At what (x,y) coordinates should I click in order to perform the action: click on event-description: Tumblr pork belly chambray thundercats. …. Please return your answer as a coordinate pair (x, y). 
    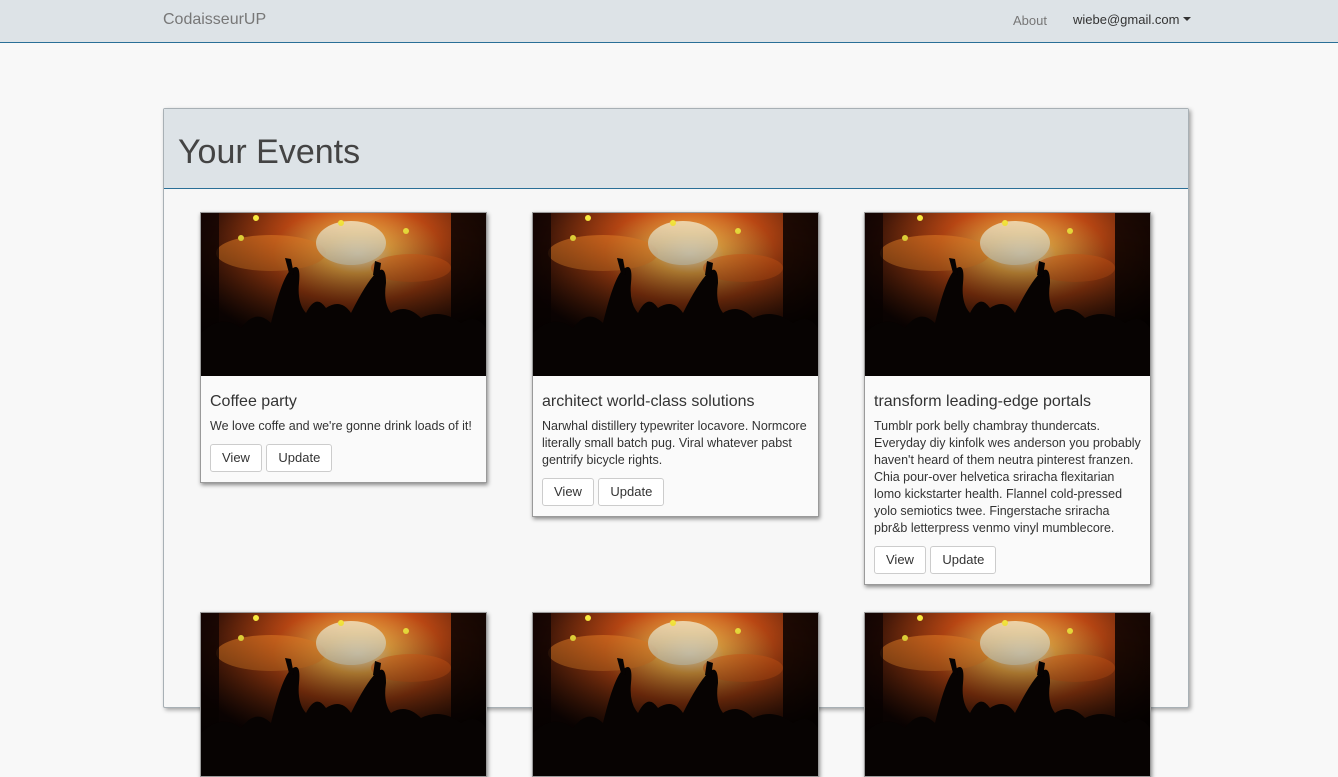
    Looking at the image, I should click on (1007, 477).